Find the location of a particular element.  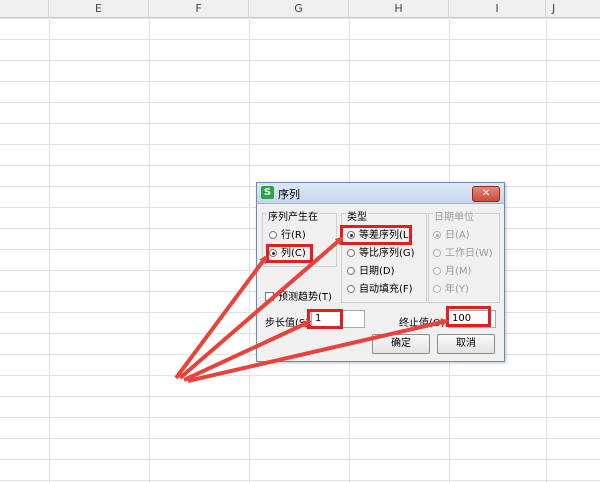

radio-month is located at coordinates (437, 271).